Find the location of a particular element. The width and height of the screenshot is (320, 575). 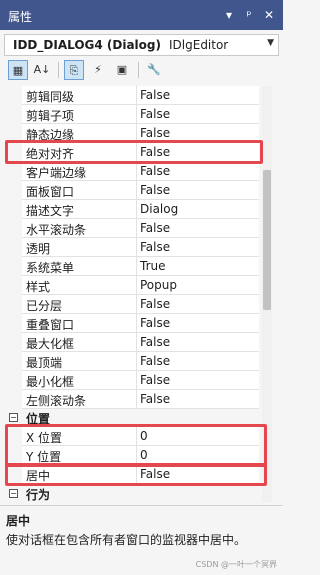

events-icon: ⚡ is located at coordinates (98, 70).